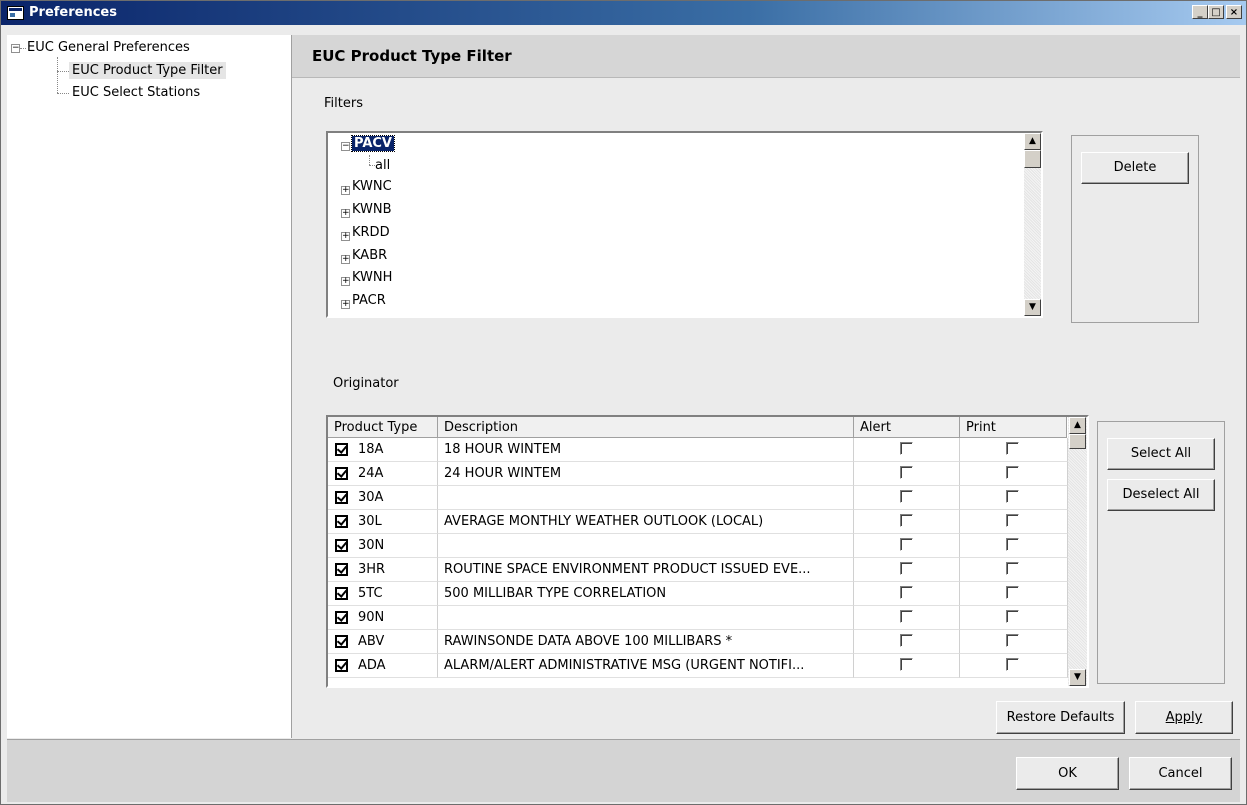  Describe the element at coordinates (1060, 717) in the screenshot. I see `restore-defaults-button: Restore Defaults` at that location.